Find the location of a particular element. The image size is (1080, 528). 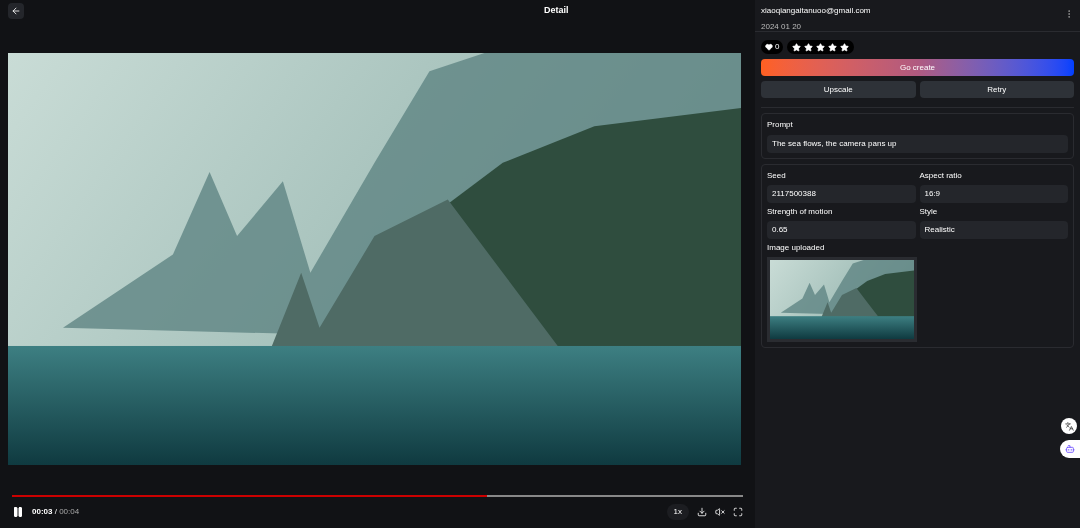

robot-face-icon is located at coordinates (1070, 449).